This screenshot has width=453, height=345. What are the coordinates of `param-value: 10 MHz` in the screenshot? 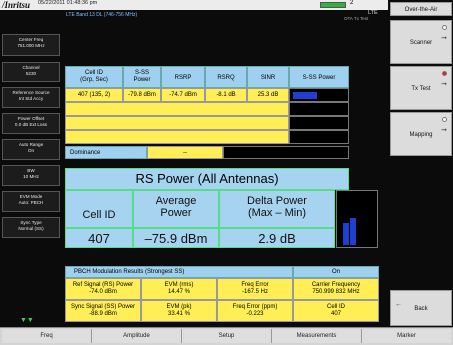 It's located at (31, 176).